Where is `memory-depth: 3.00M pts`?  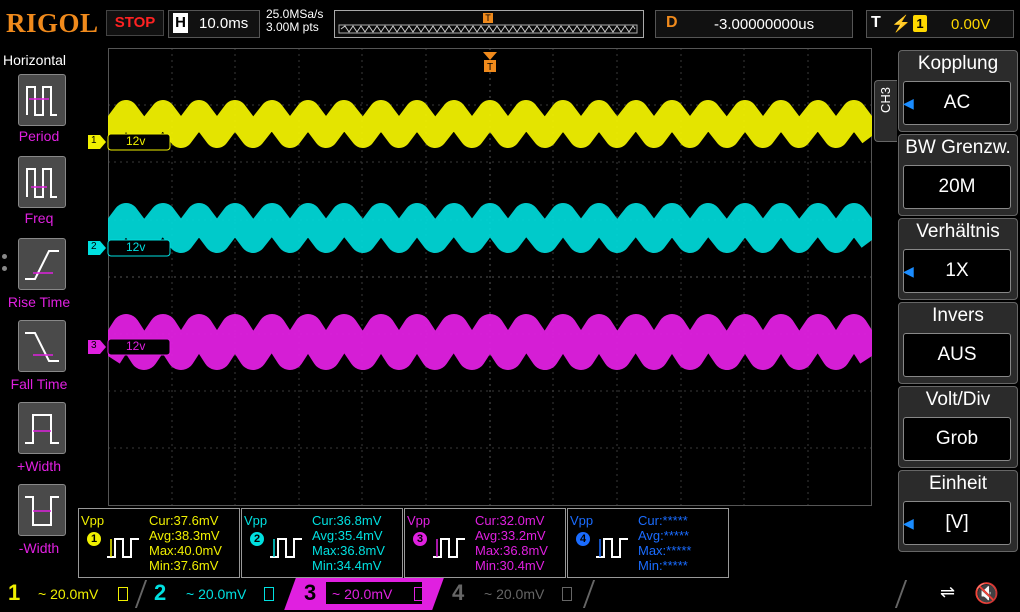
memory-depth: 3.00M pts is located at coordinates (292, 27).